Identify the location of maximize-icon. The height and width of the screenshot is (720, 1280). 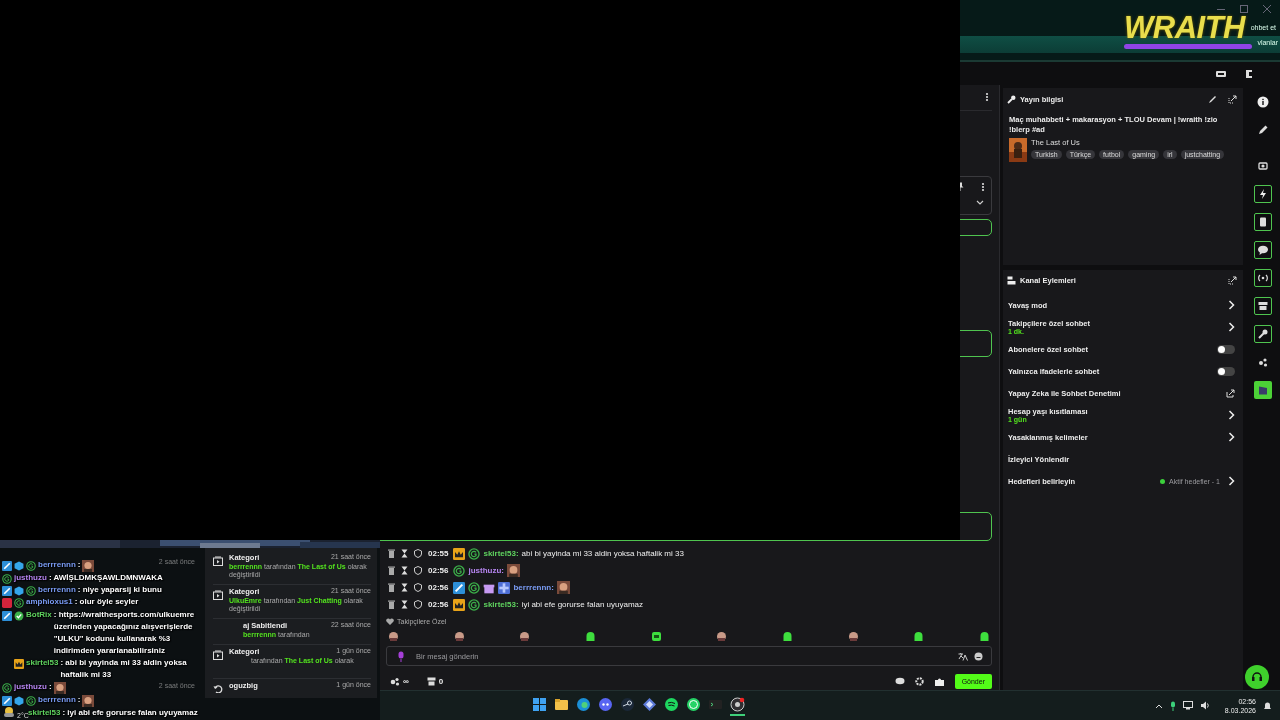
(1244, 9).